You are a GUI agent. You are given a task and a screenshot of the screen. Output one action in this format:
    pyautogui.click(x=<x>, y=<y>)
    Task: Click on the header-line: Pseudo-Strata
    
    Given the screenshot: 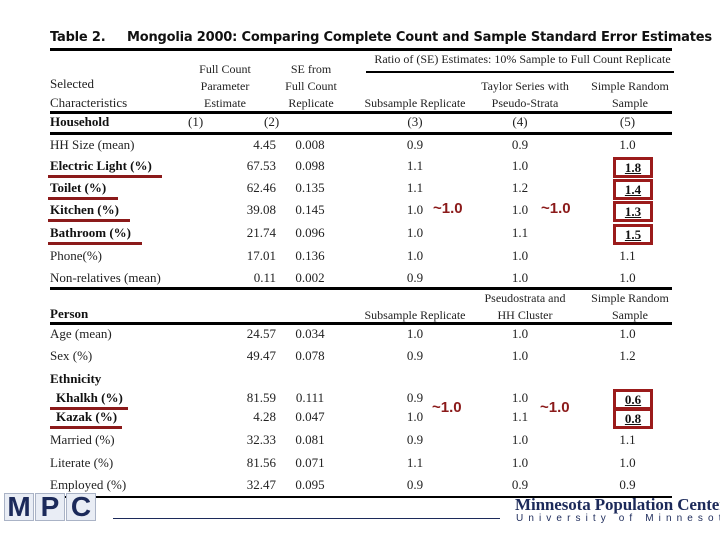 What is the action you would take?
    pyautogui.click(x=525, y=103)
    